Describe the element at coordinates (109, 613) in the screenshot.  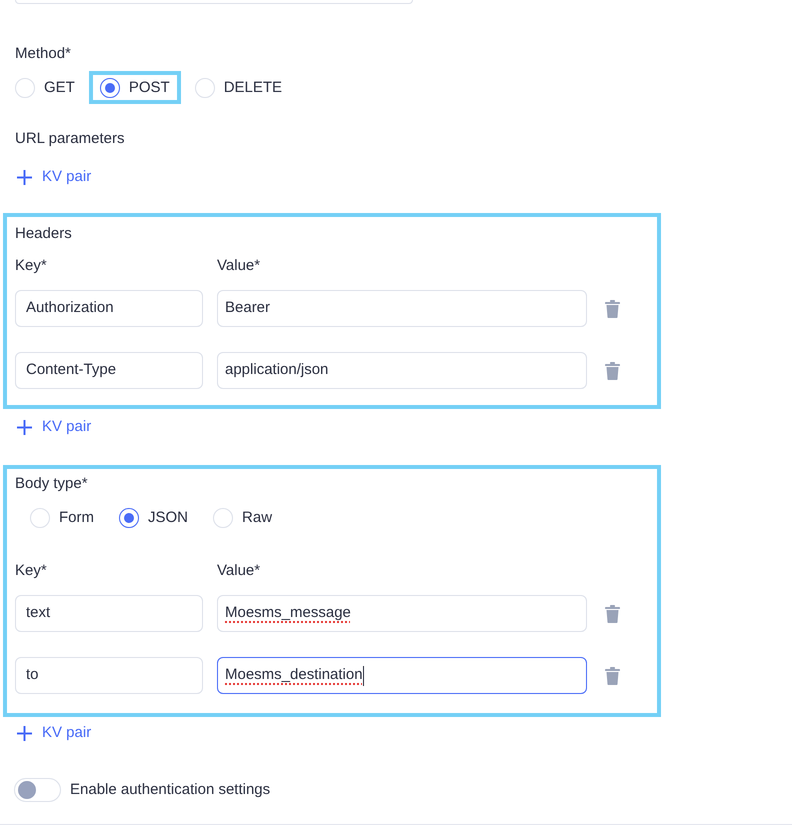
I see `key-field: text` at that location.